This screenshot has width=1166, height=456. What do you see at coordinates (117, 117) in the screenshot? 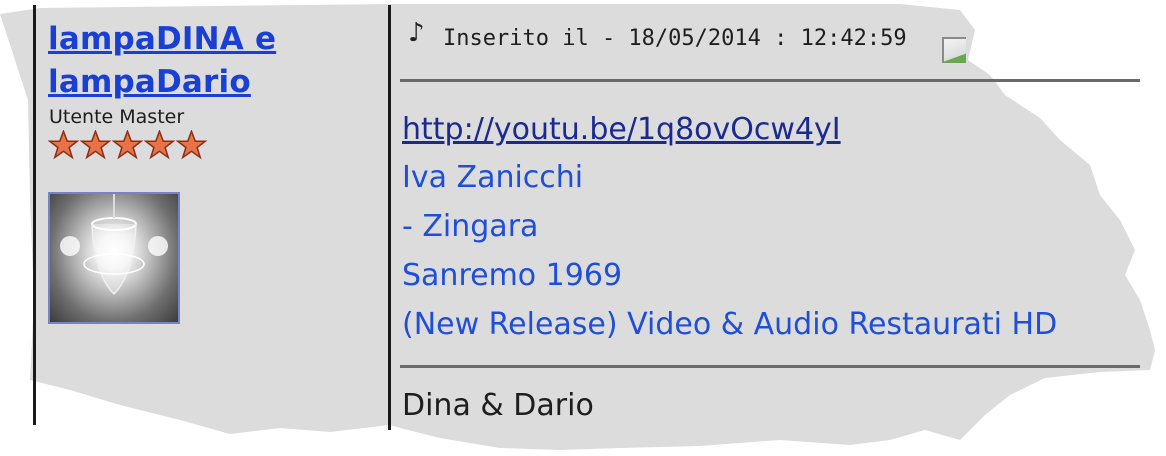
I see `user-rank: Utente Master` at bounding box center [117, 117].